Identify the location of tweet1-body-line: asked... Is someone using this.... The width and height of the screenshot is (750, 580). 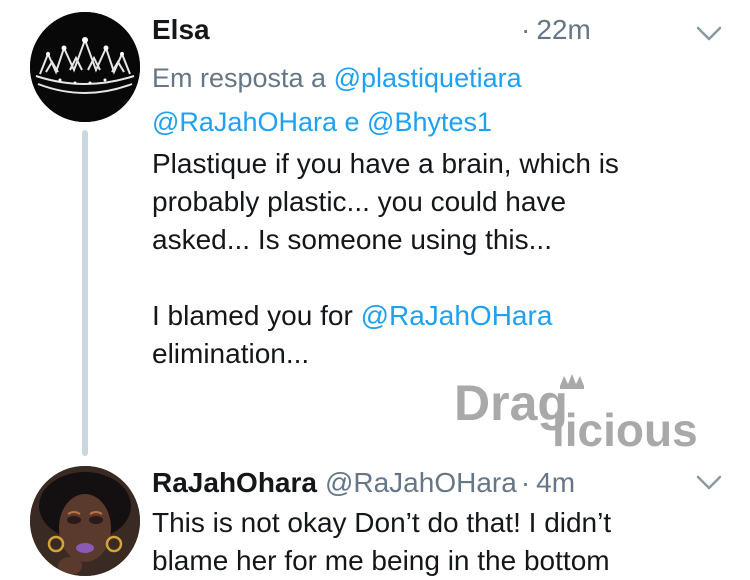
(352, 239).